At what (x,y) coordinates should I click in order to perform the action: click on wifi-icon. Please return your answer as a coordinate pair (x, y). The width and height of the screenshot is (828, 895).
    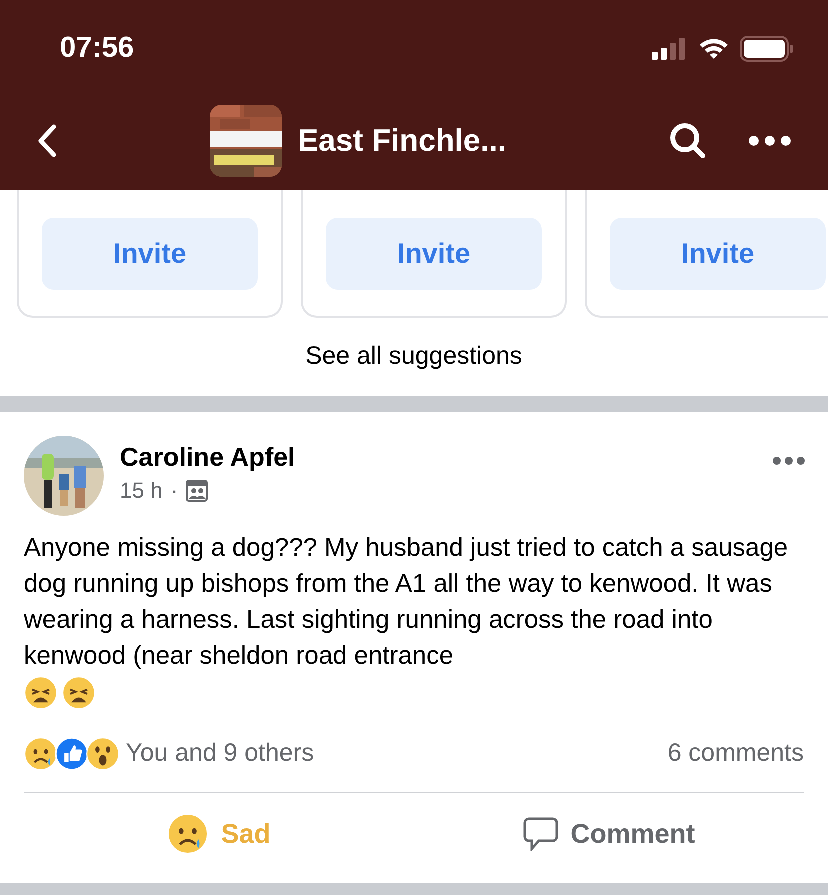
    Looking at the image, I should click on (714, 49).